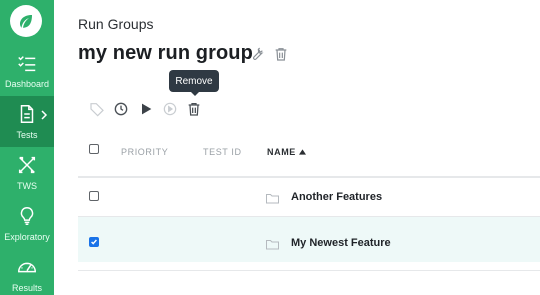 This screenshot has width=540, height=295. Describe the element at coordinates (27, 114) in the screenshot. I see `document-icon` at that location.